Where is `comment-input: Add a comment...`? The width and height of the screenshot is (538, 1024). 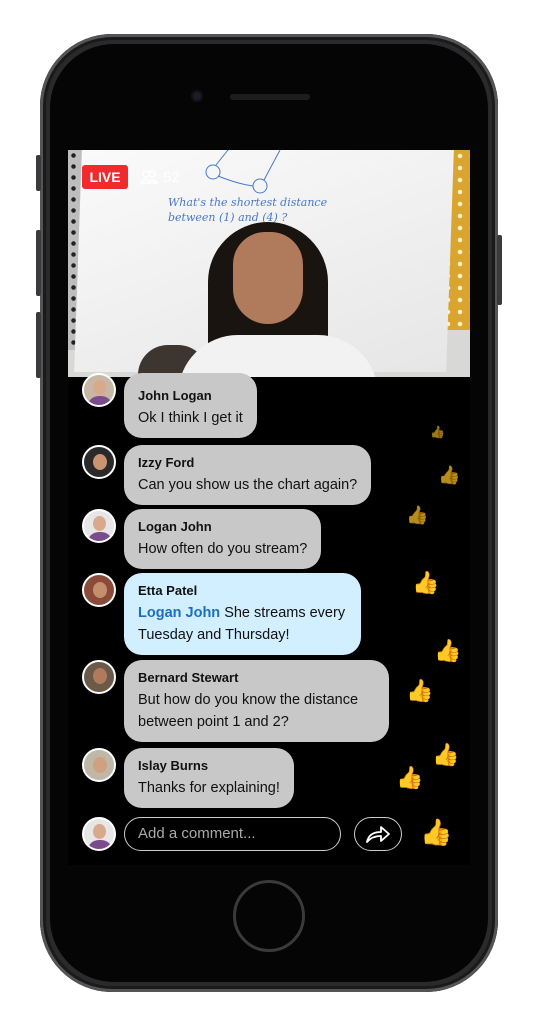 comment-input: Add a comment... is located at coordinates (232, 834).